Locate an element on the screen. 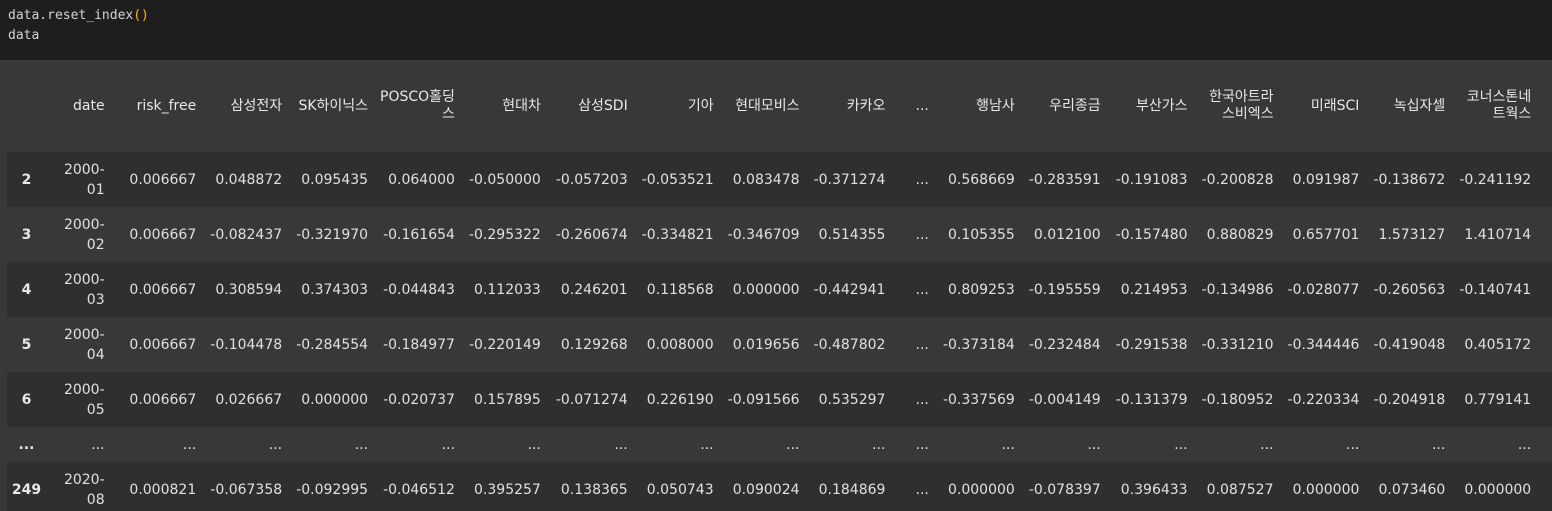 The height and width of the screenshot is (511, 1552). column-header: 기아 is located at coordinates (677, 106).